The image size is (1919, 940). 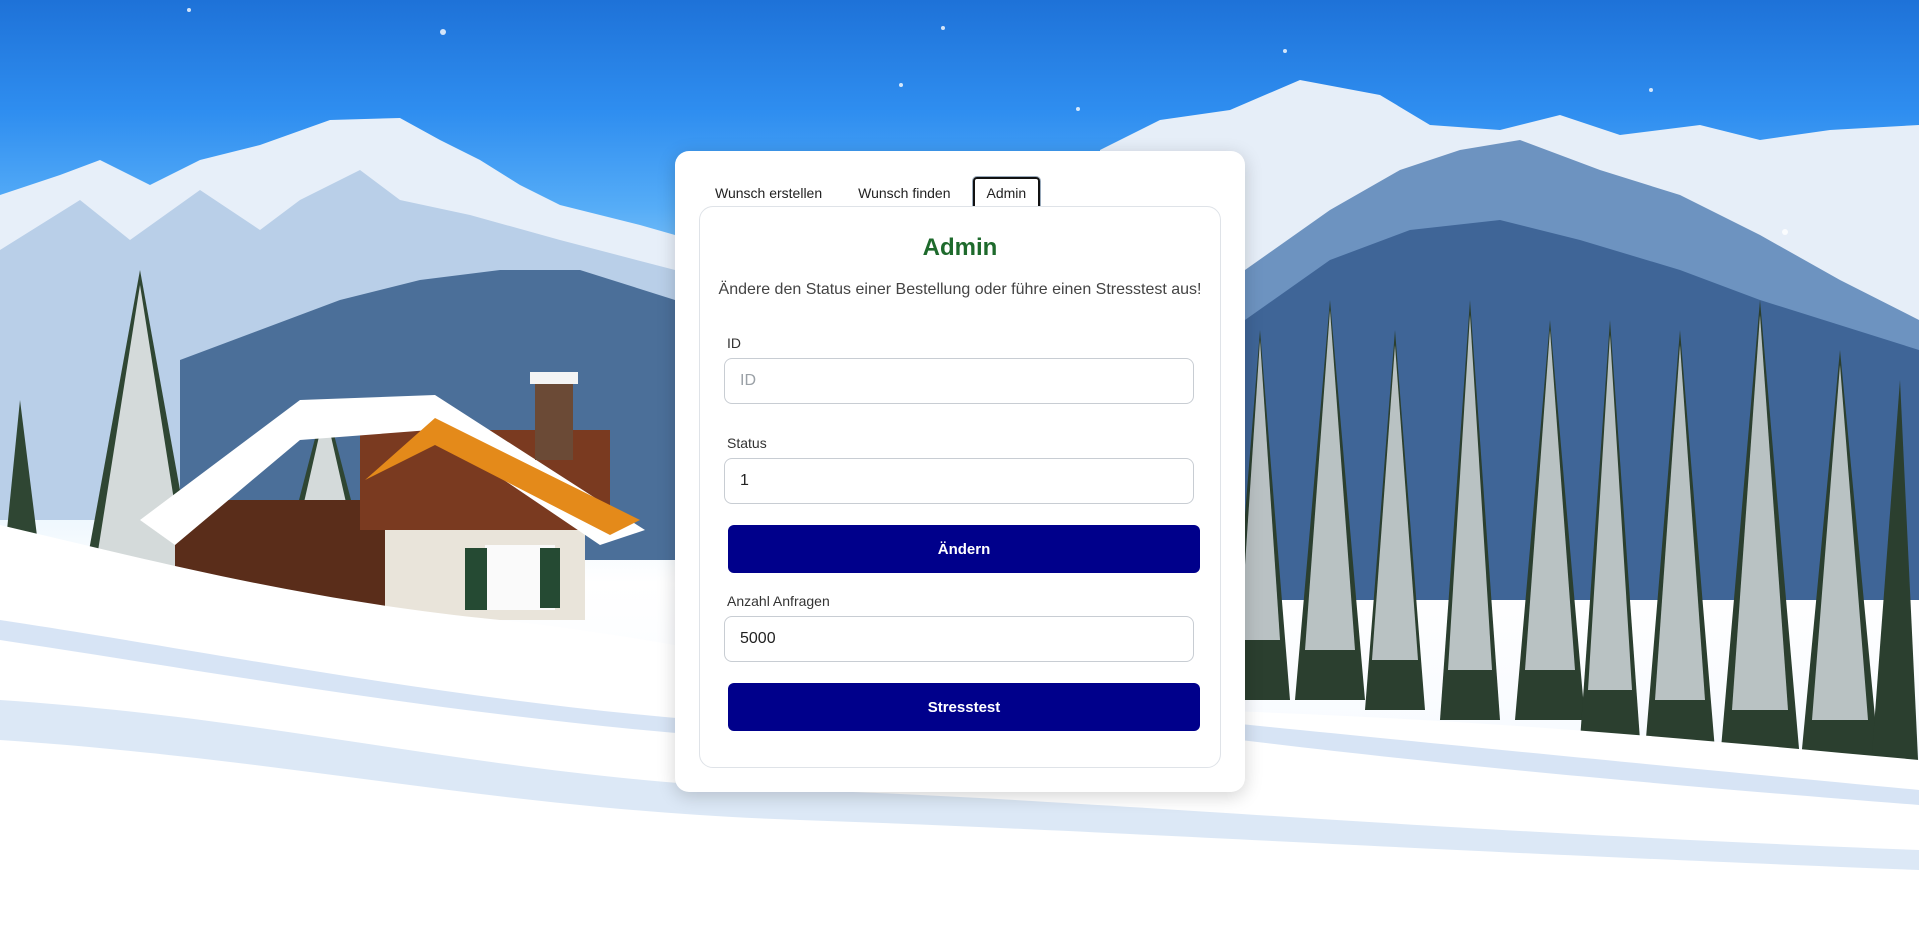 I want to click on id-label: ID, so click(x=734, y=343).